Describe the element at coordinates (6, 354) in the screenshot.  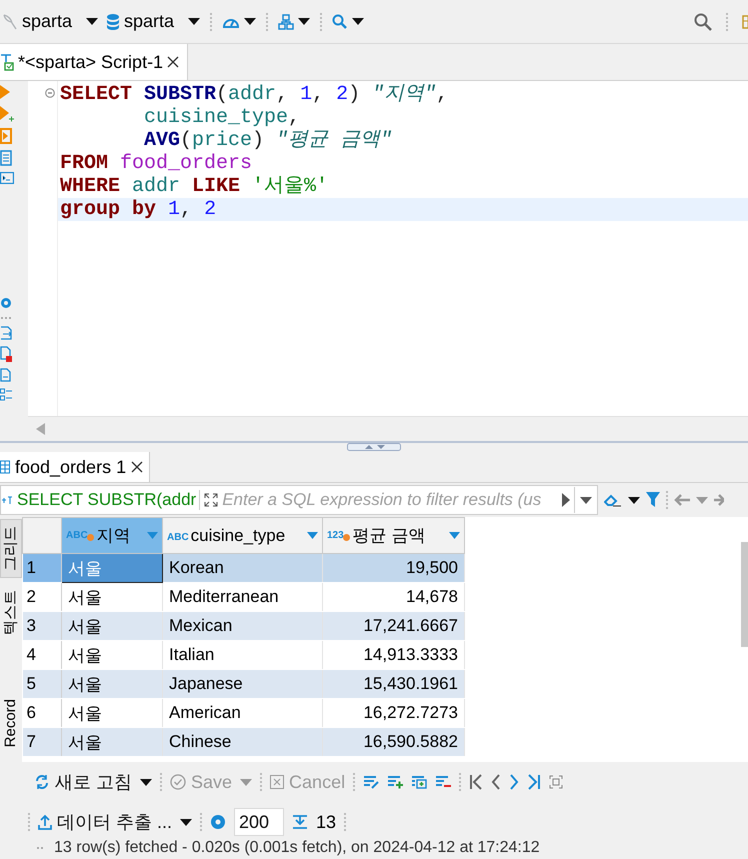
I see `file-error-icon` at that location.